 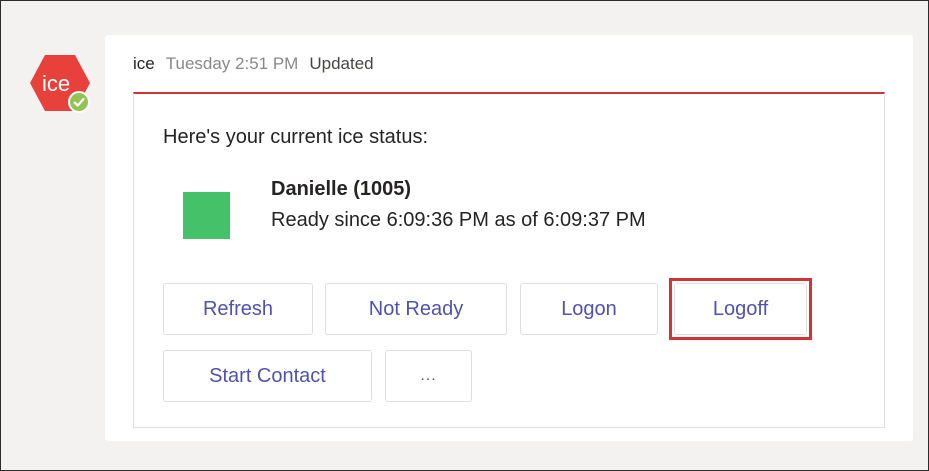 I want to click on card-heading: Here's your current ice status:, so click(x=296, y=137).